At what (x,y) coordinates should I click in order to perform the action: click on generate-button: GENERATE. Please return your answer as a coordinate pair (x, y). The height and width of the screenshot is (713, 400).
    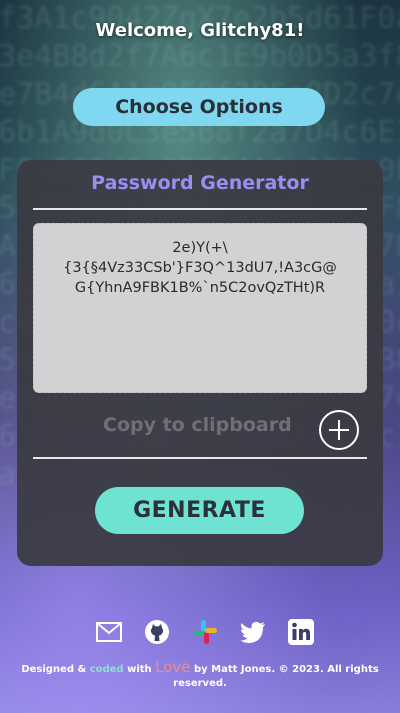
    Looking at the image, I should click on (199, 510).